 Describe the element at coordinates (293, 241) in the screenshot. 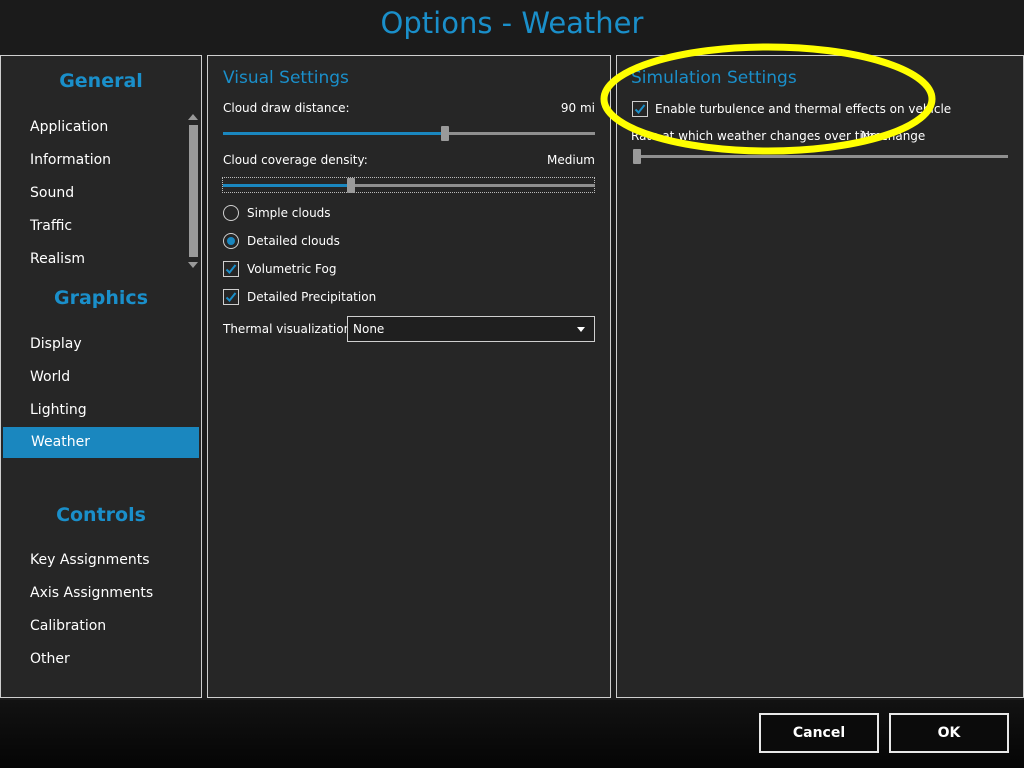

I see `detailed-clouds-label: Detailed clouds` at that location.